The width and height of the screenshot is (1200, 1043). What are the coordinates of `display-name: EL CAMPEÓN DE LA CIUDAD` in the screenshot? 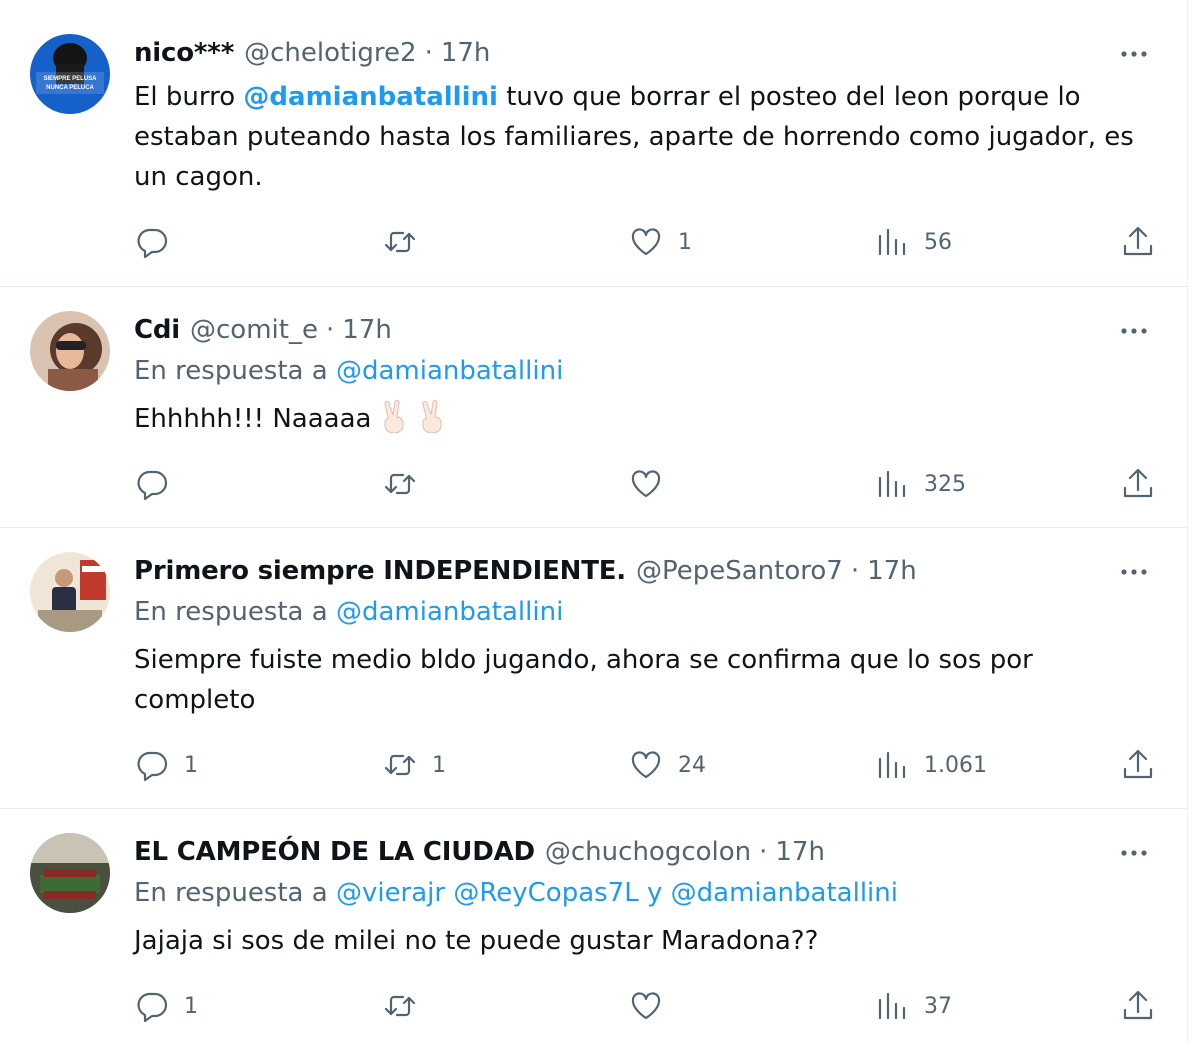 It's located at (334, 852).